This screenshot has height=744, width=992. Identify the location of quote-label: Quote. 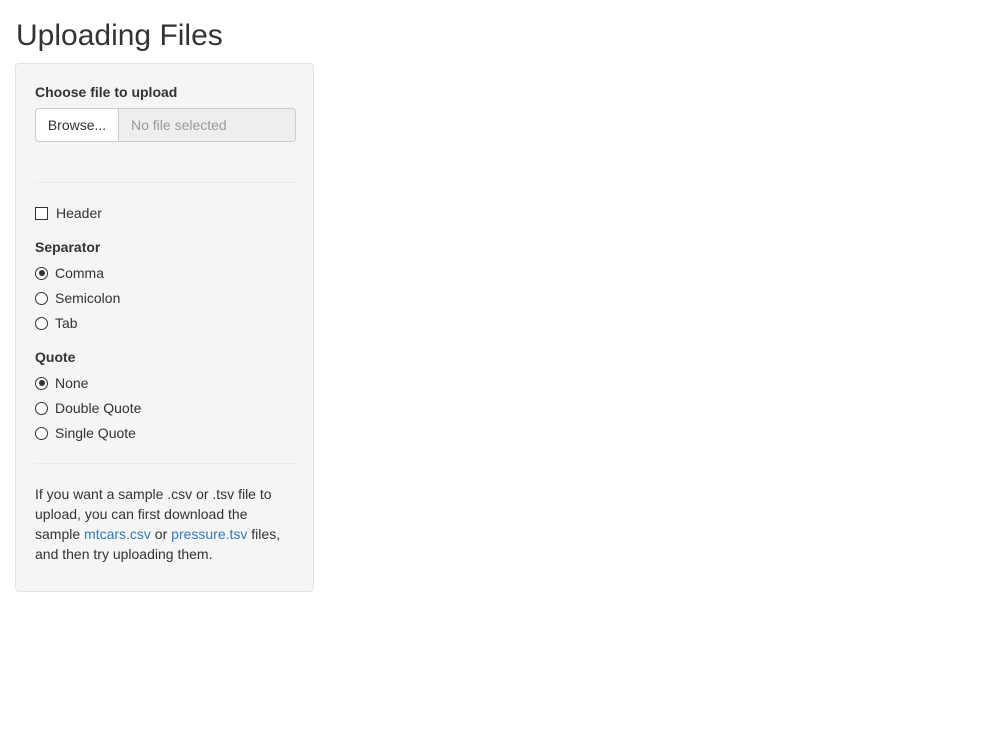
(55, 357).